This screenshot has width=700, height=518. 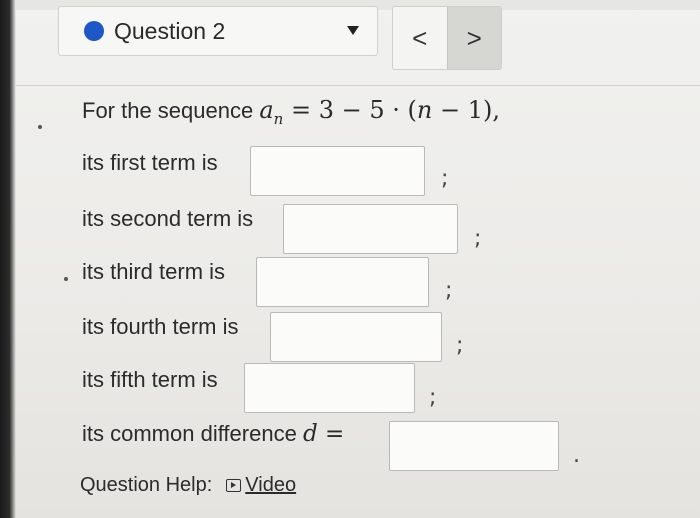 What do you see at coordinates (342, 282) in the screenshot?
I see `third-term-input` at bounding box center [342, 282].